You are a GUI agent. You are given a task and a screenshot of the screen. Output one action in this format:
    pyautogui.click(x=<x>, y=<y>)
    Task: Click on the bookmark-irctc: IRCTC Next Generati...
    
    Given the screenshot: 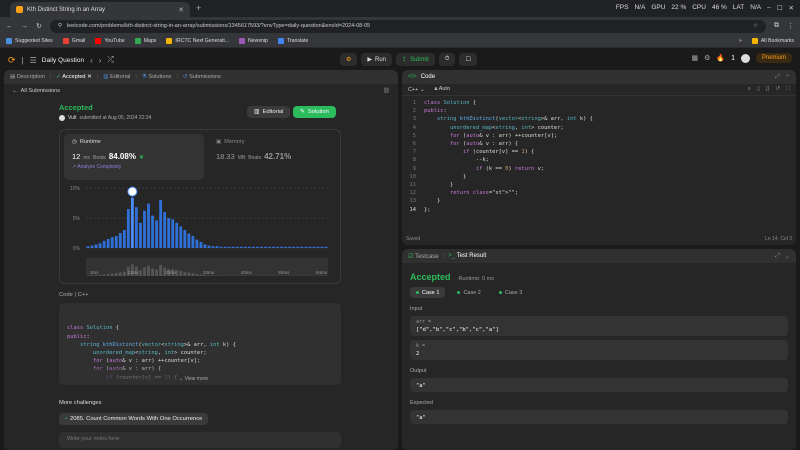 What is the action you would take?
    pyautogui.click(x=197, y=41)
    